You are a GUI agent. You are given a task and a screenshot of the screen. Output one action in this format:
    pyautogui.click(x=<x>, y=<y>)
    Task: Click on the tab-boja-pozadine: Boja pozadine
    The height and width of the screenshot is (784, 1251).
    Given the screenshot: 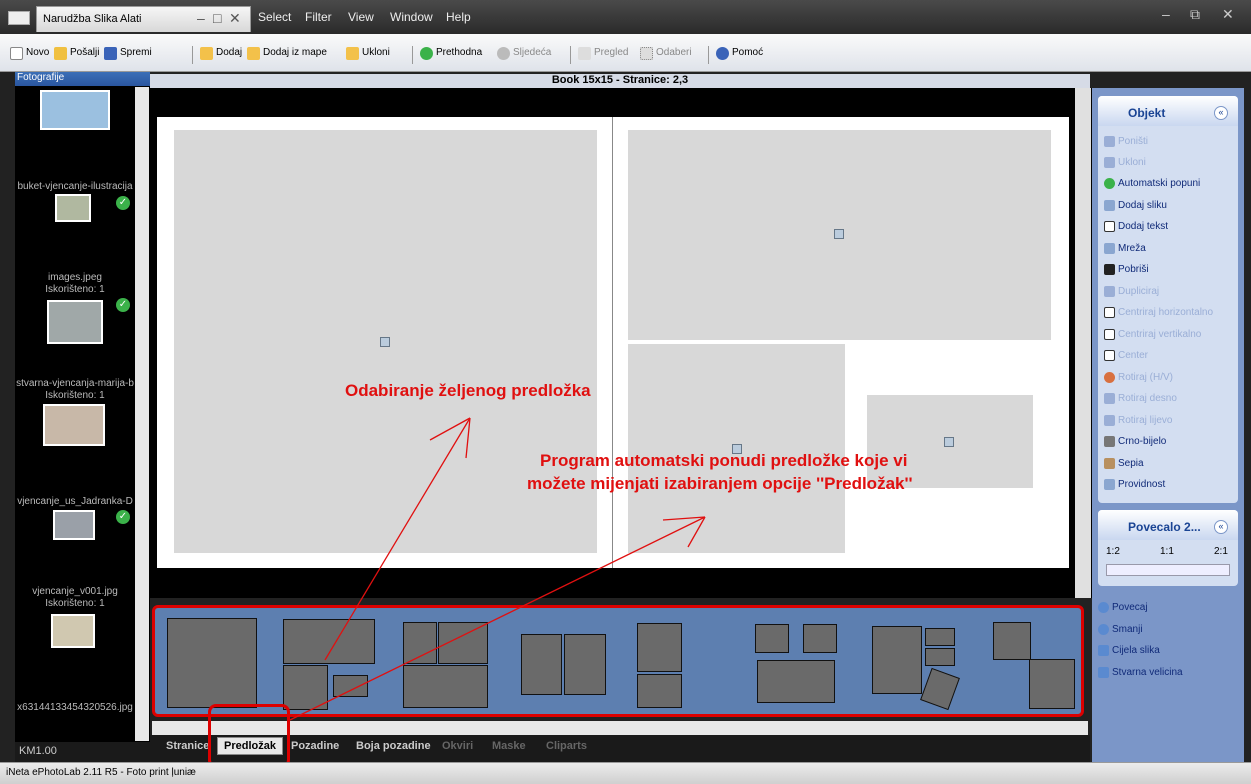 What is the action you would take?
    pyautogui.click(x=393, y=746)
    